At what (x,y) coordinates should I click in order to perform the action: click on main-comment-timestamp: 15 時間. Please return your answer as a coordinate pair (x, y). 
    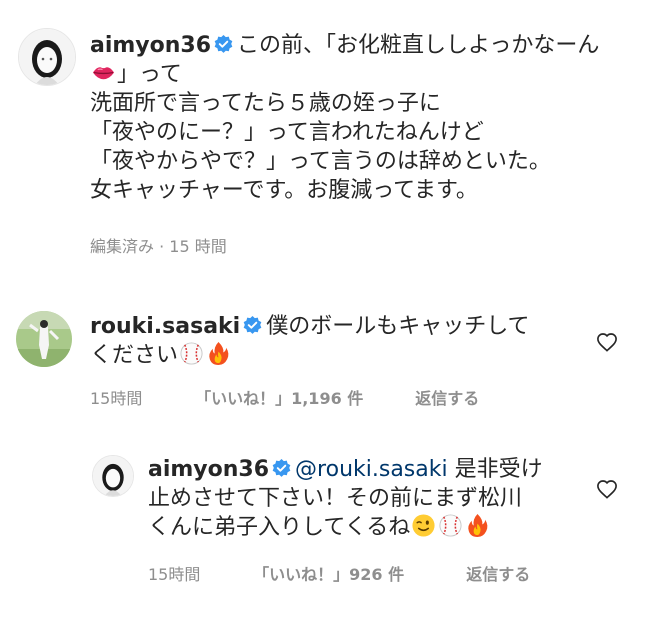
    Looking at the image, I should click on (197, 246).